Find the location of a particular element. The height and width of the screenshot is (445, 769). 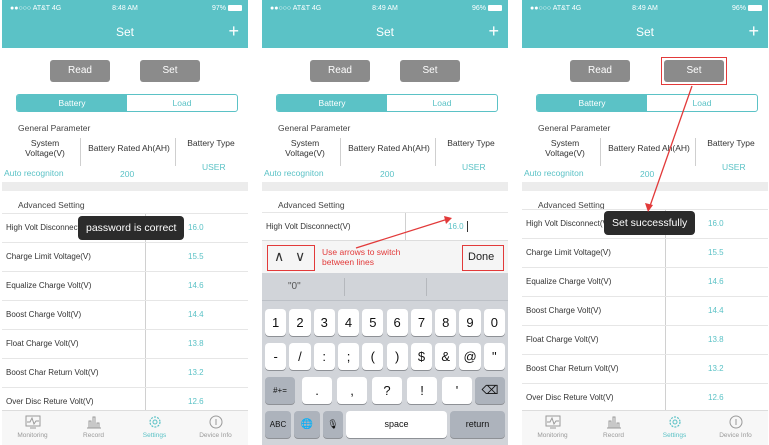

tab-label: Monitoring is located at coordinates (32, 435).